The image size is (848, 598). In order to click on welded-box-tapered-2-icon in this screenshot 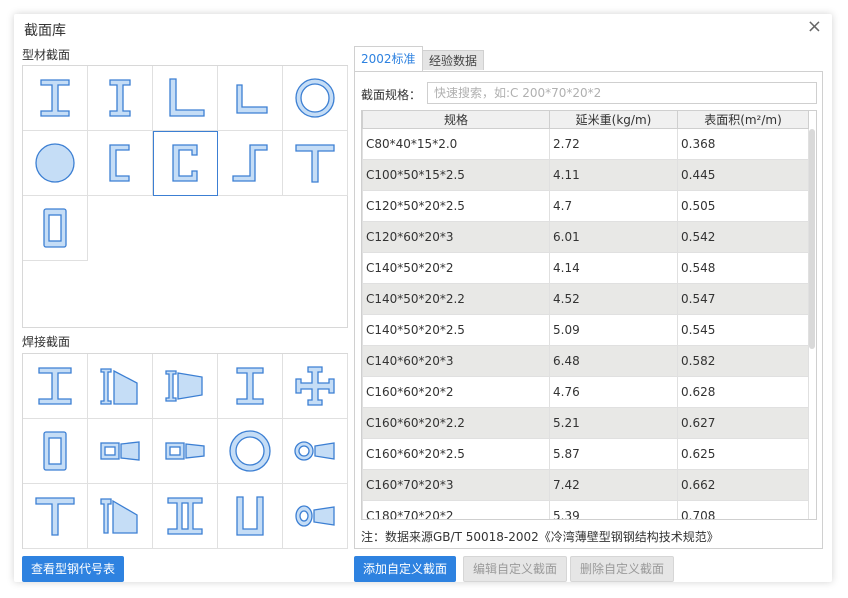, I will do `click(185, 451)`.